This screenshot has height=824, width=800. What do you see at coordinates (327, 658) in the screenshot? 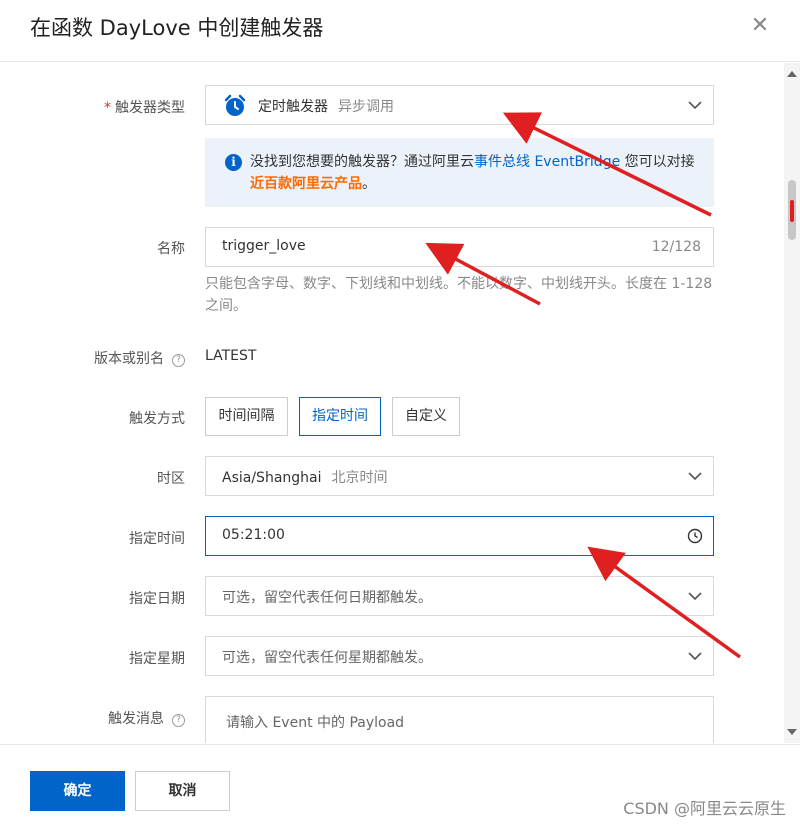
I see `weekday-placeholder: 可选，留空代表任何星期都触发。` at bounding box center [327, 658].